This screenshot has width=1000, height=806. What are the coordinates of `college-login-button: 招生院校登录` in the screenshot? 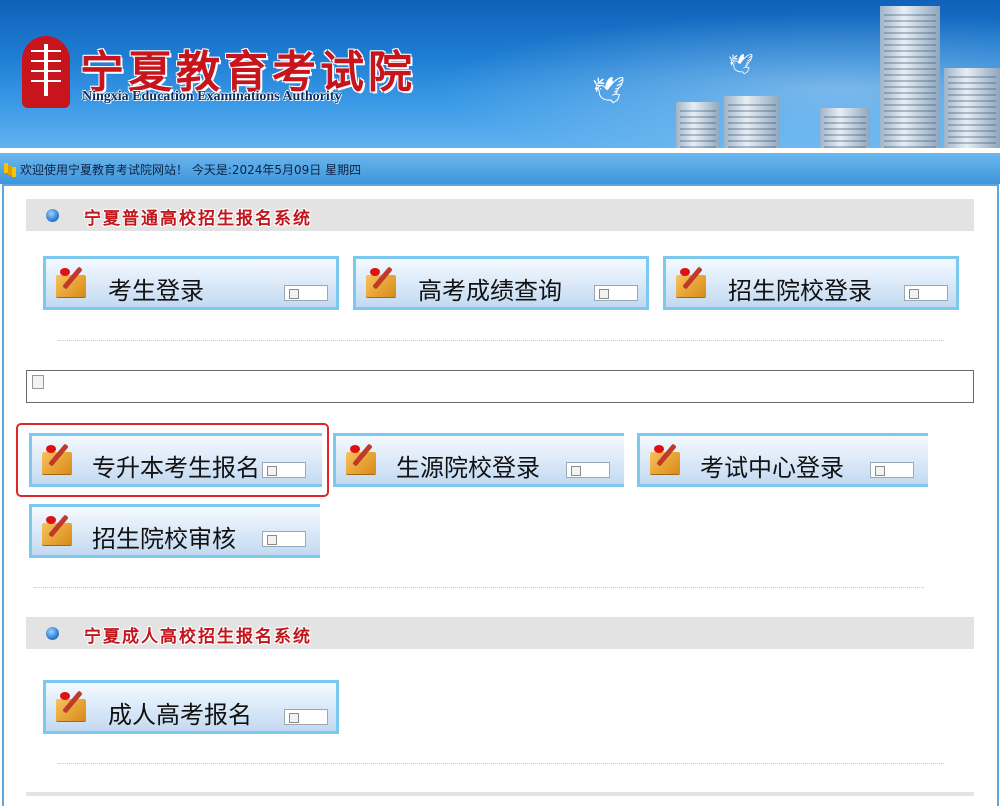 It's located at (811, 283).